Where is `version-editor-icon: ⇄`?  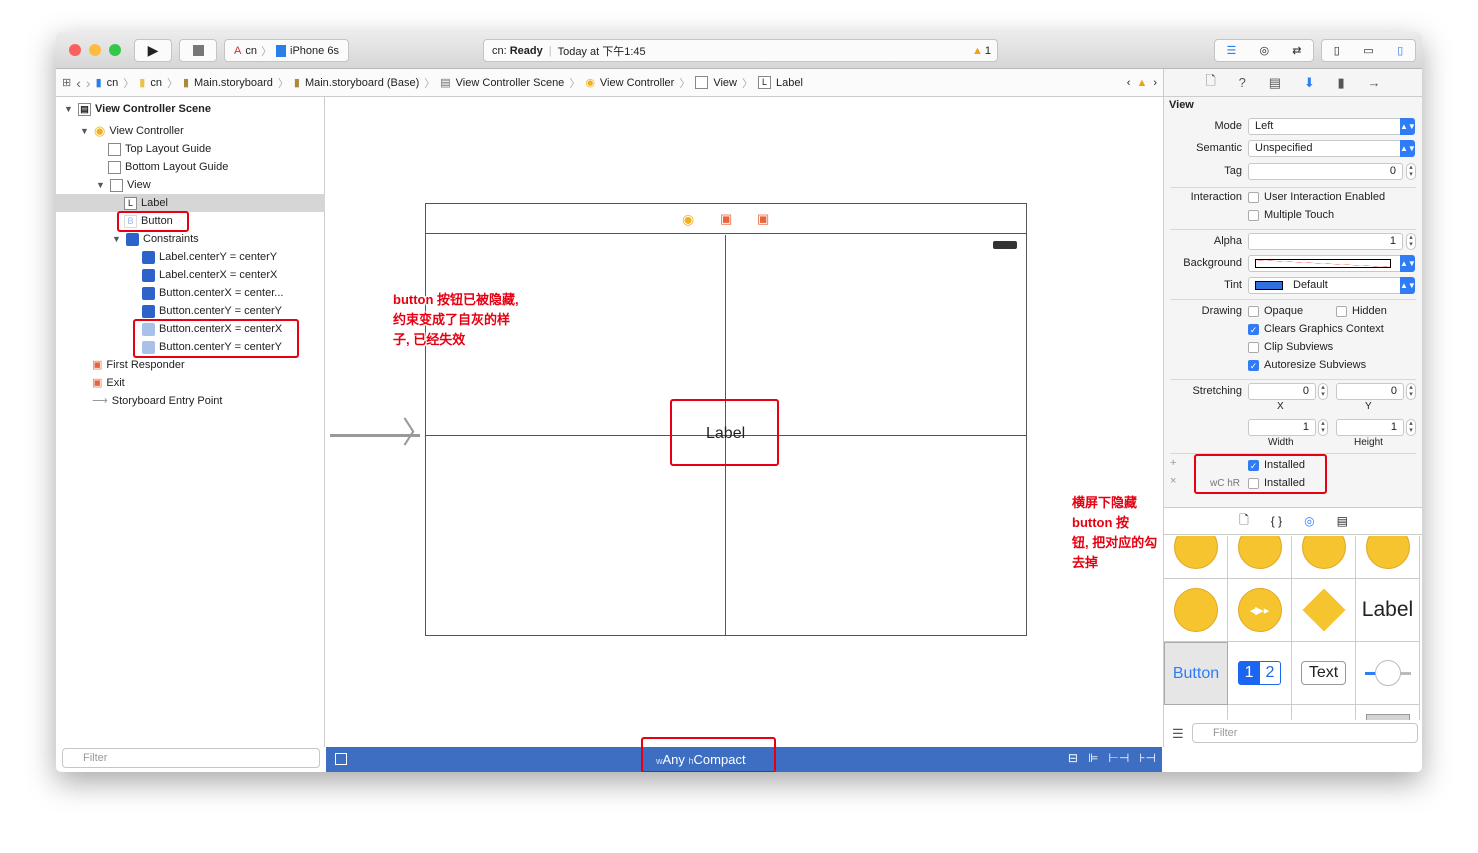
version-editor-icon: ⇄ is located at coordinates (1296, 50).